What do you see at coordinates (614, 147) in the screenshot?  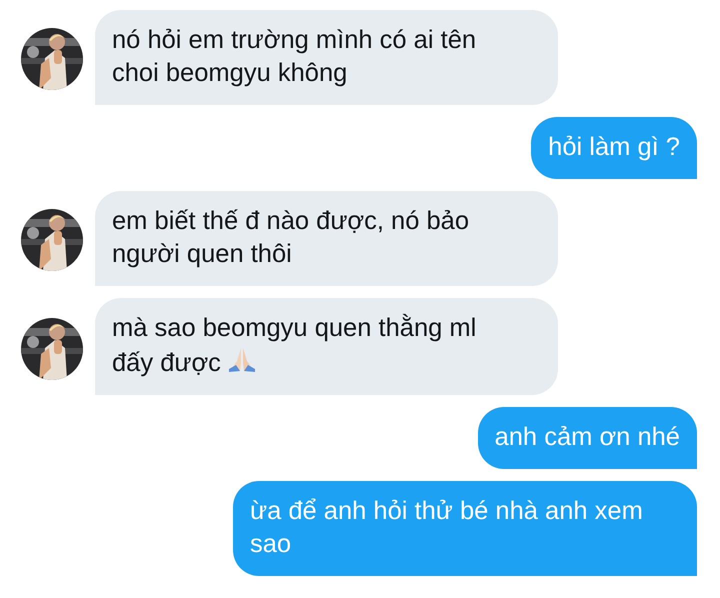 I see `message-text: hỏi làm gì ?` at bounding box center [614, 147].